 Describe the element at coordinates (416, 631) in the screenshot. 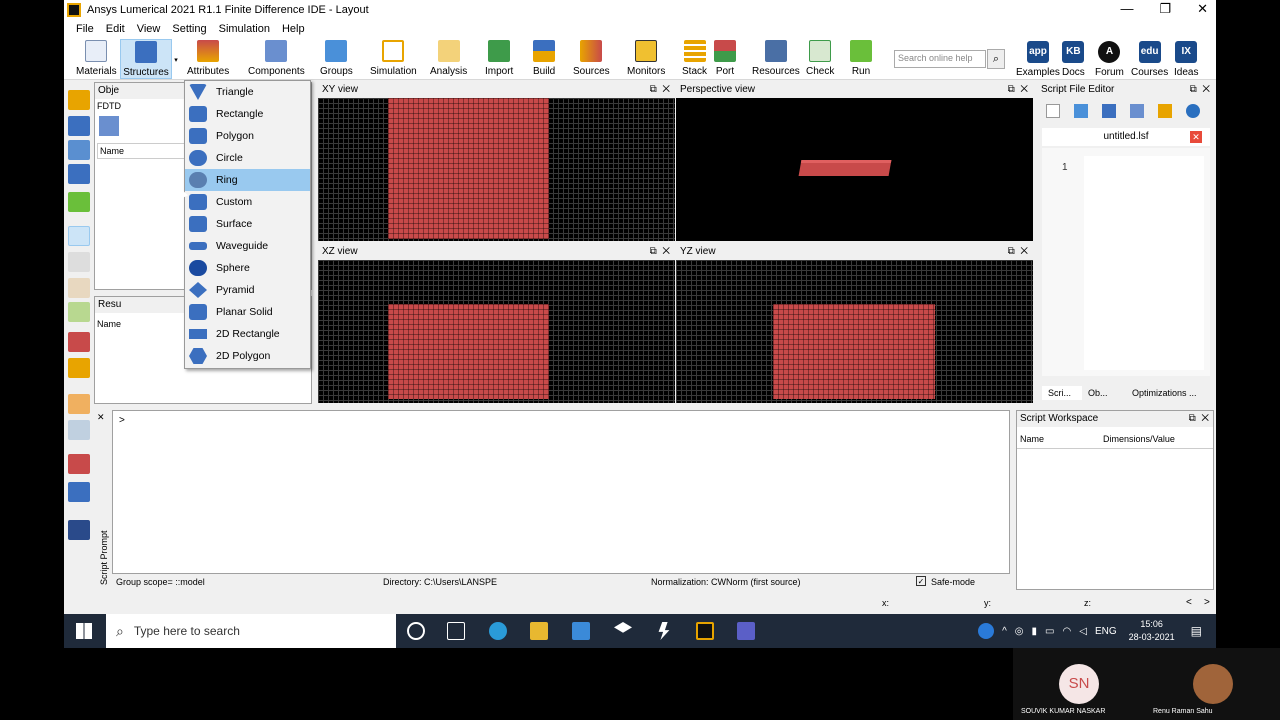

I see `cortana-icon` at that location.